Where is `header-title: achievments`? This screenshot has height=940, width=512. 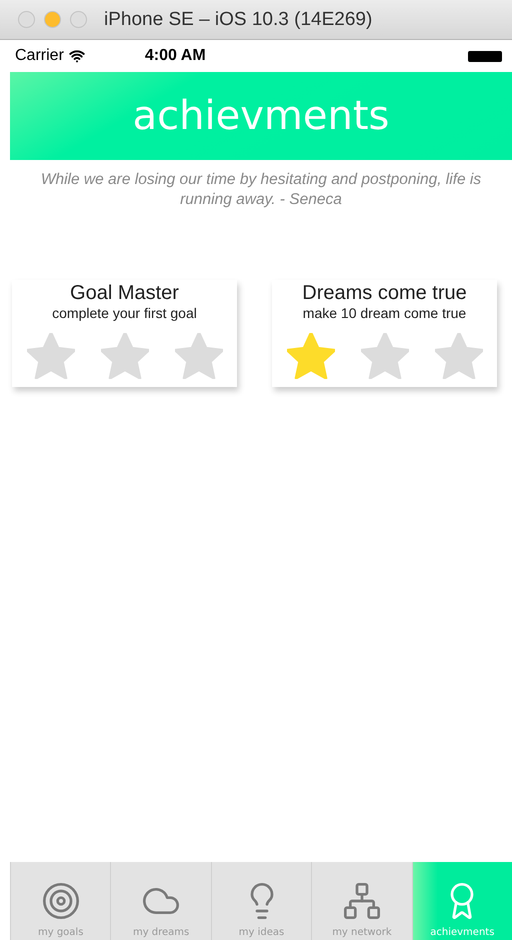 header-title: achievments is located at coordinates (261, 116).